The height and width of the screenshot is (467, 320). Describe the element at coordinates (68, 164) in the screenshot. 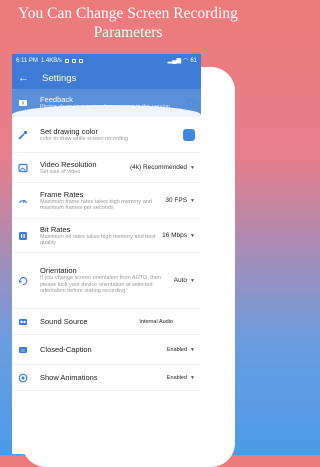

I see `setting-title: Video Resolution` at that location.